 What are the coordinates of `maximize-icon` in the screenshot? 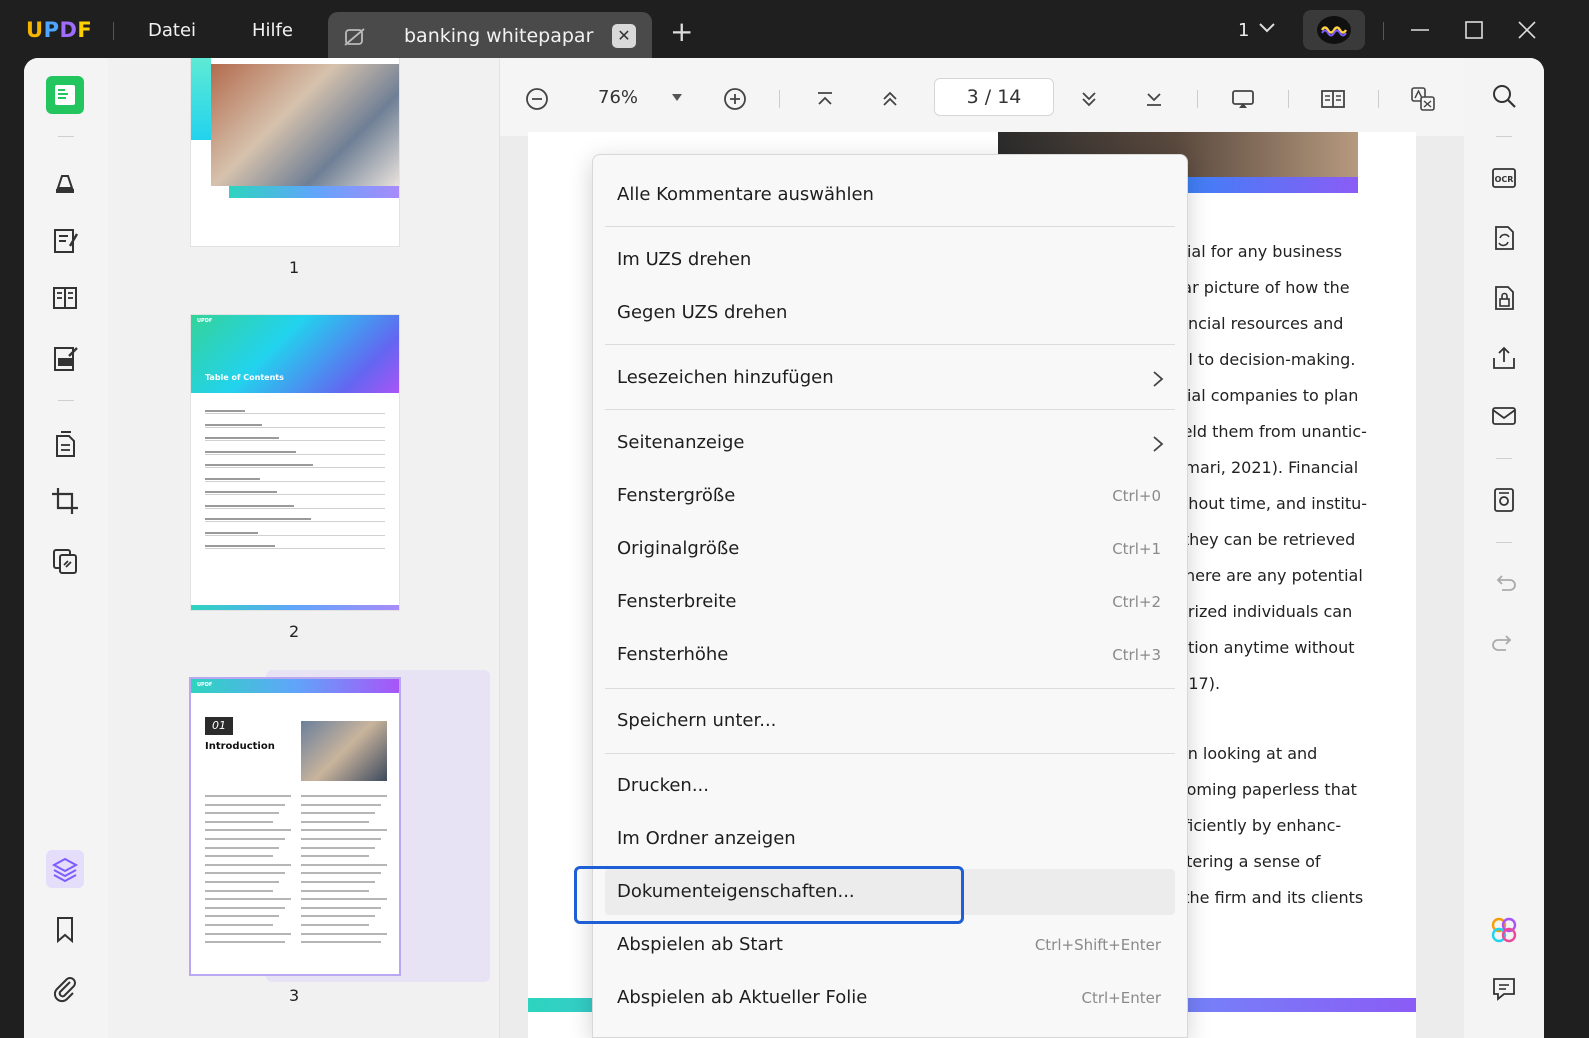 It's located at (1474, 30).